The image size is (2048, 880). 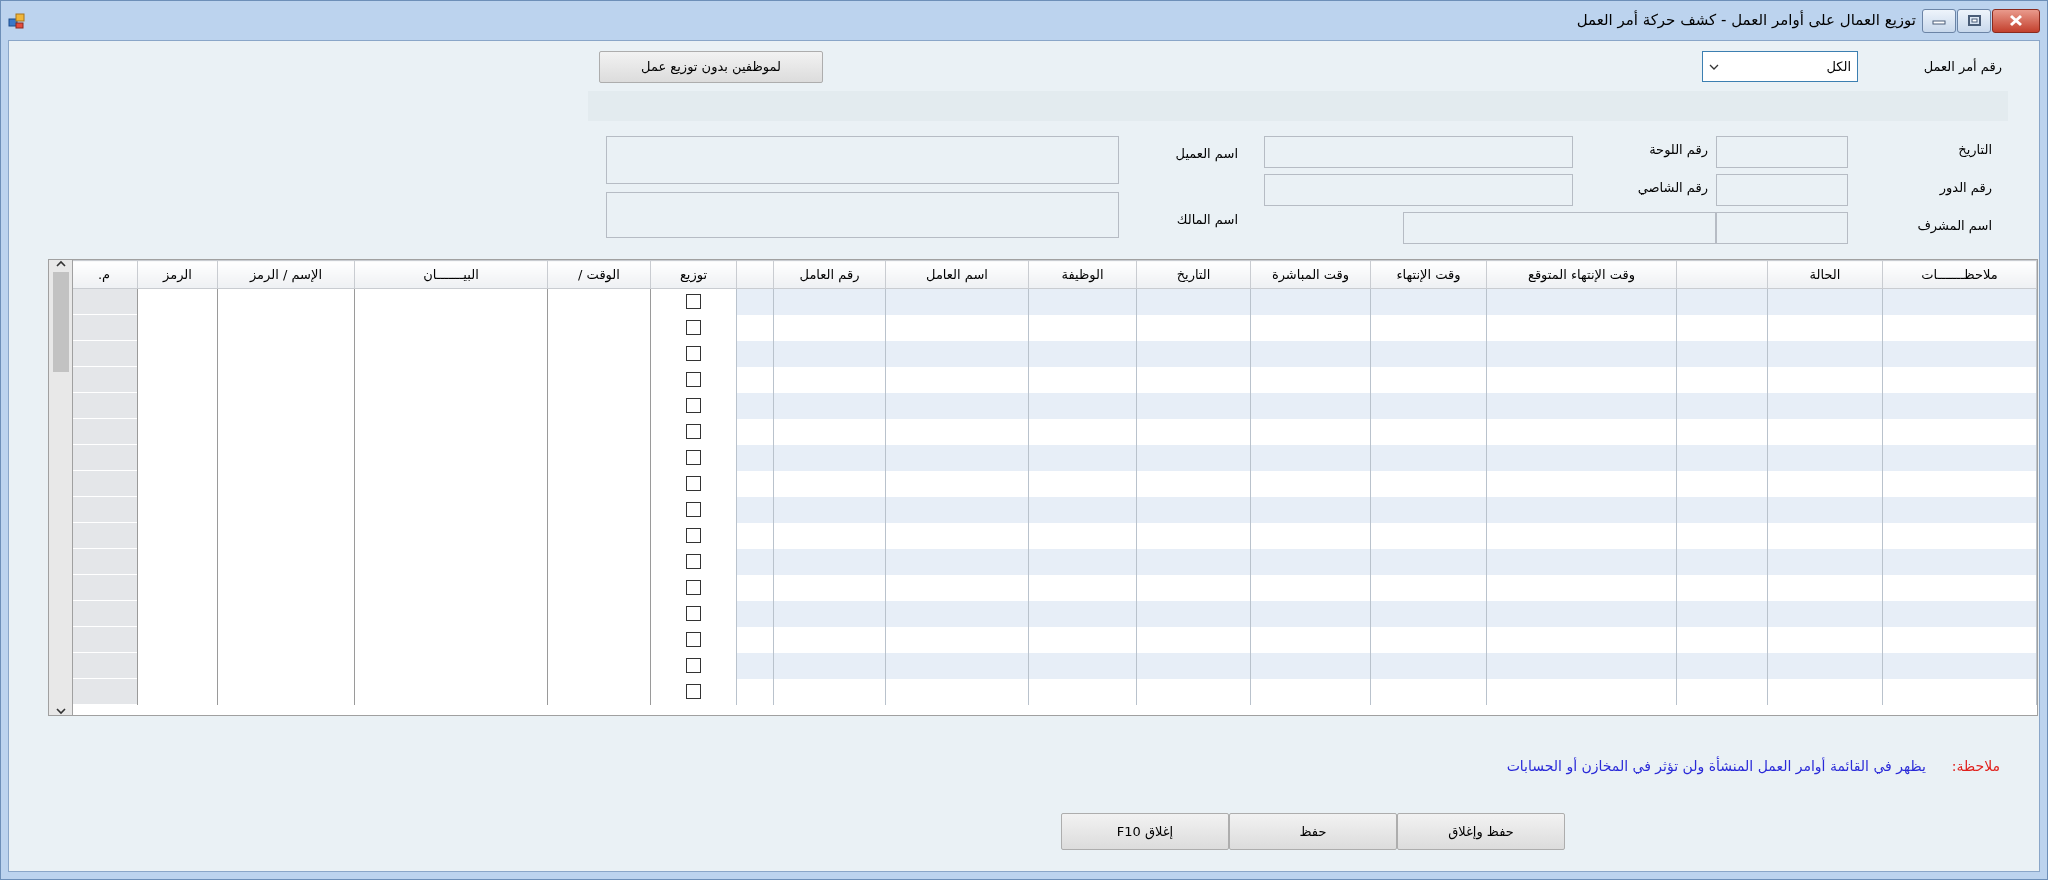 What do you see at coordinates (1672, 188) in the screenshot?
I see `field-label: رقم الشاصي` at bounding box center [1672, 188].